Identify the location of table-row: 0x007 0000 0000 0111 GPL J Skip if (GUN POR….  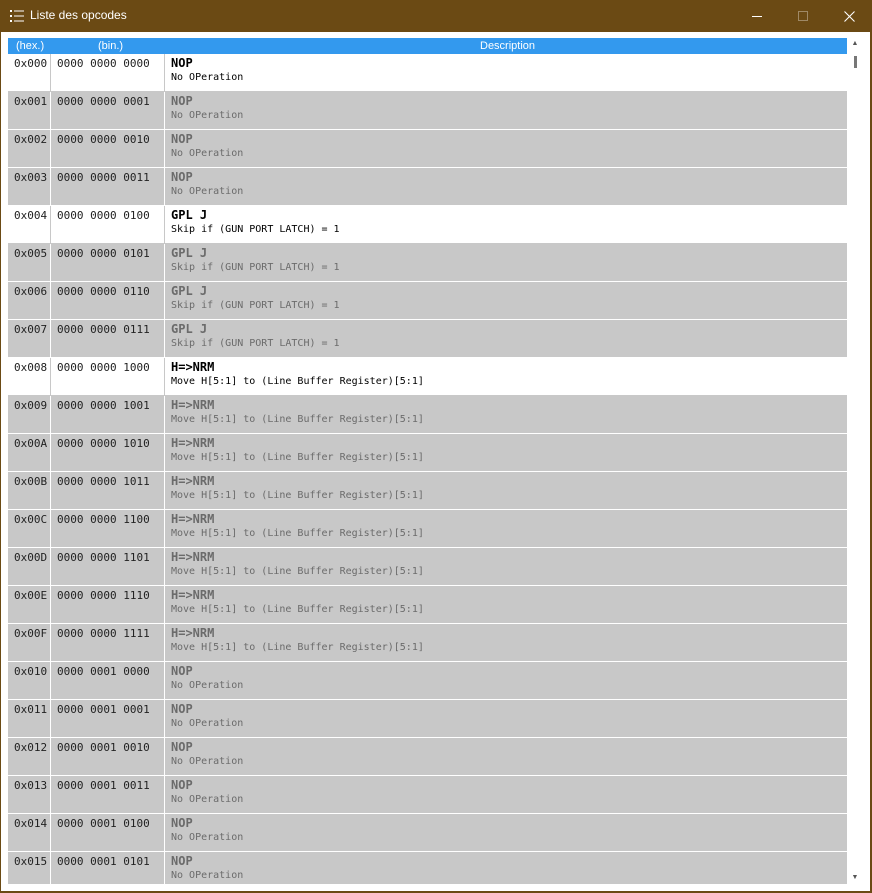
(427, 339).